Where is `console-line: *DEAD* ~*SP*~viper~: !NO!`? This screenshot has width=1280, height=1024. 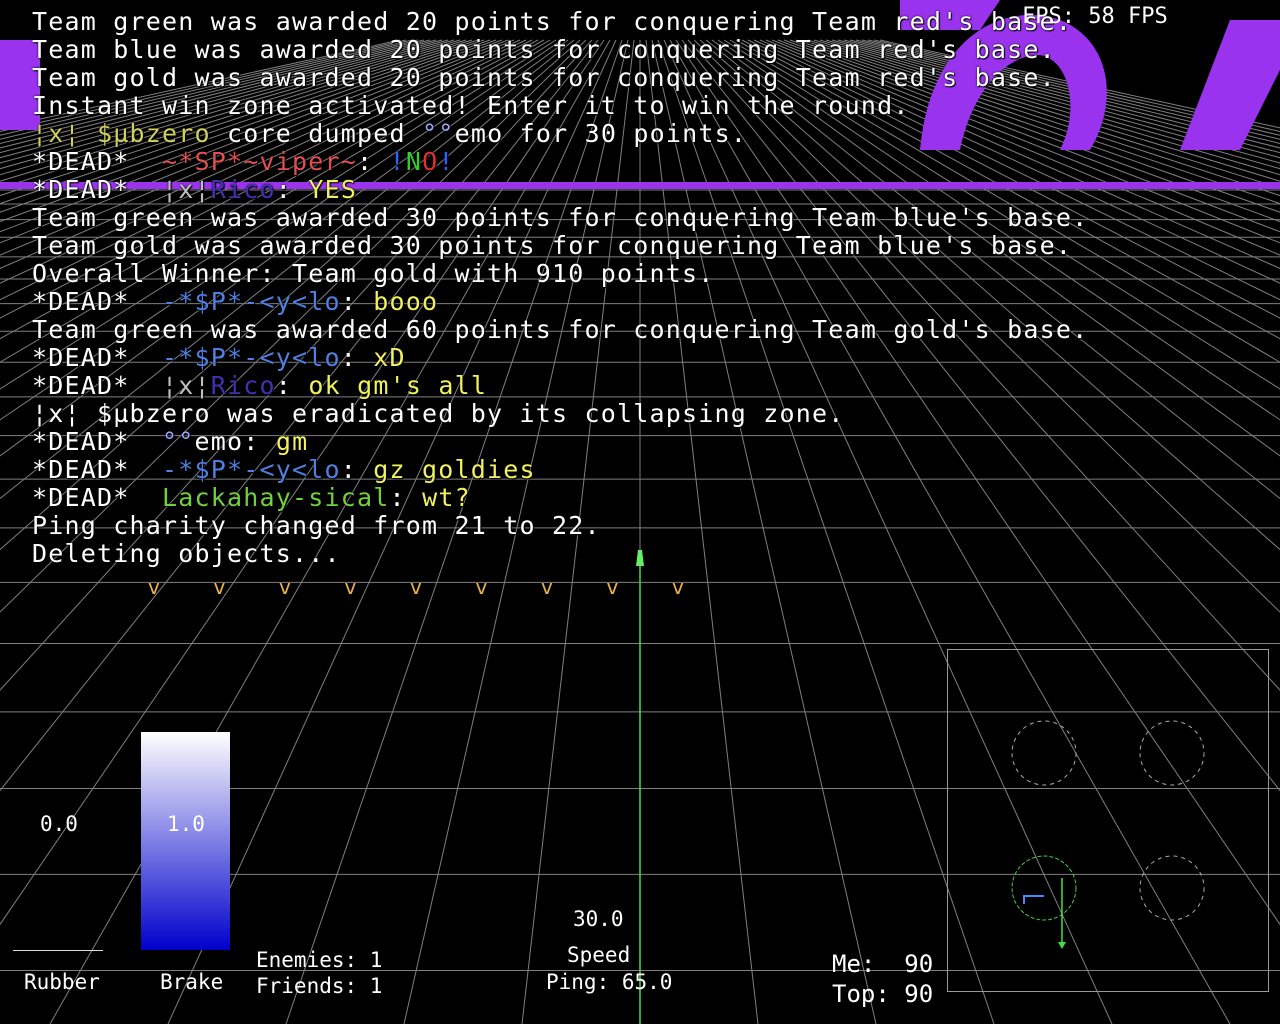 console-line: *DEAD* ~*SP*~viper~: !NO! is located at coordinates (652, 162).